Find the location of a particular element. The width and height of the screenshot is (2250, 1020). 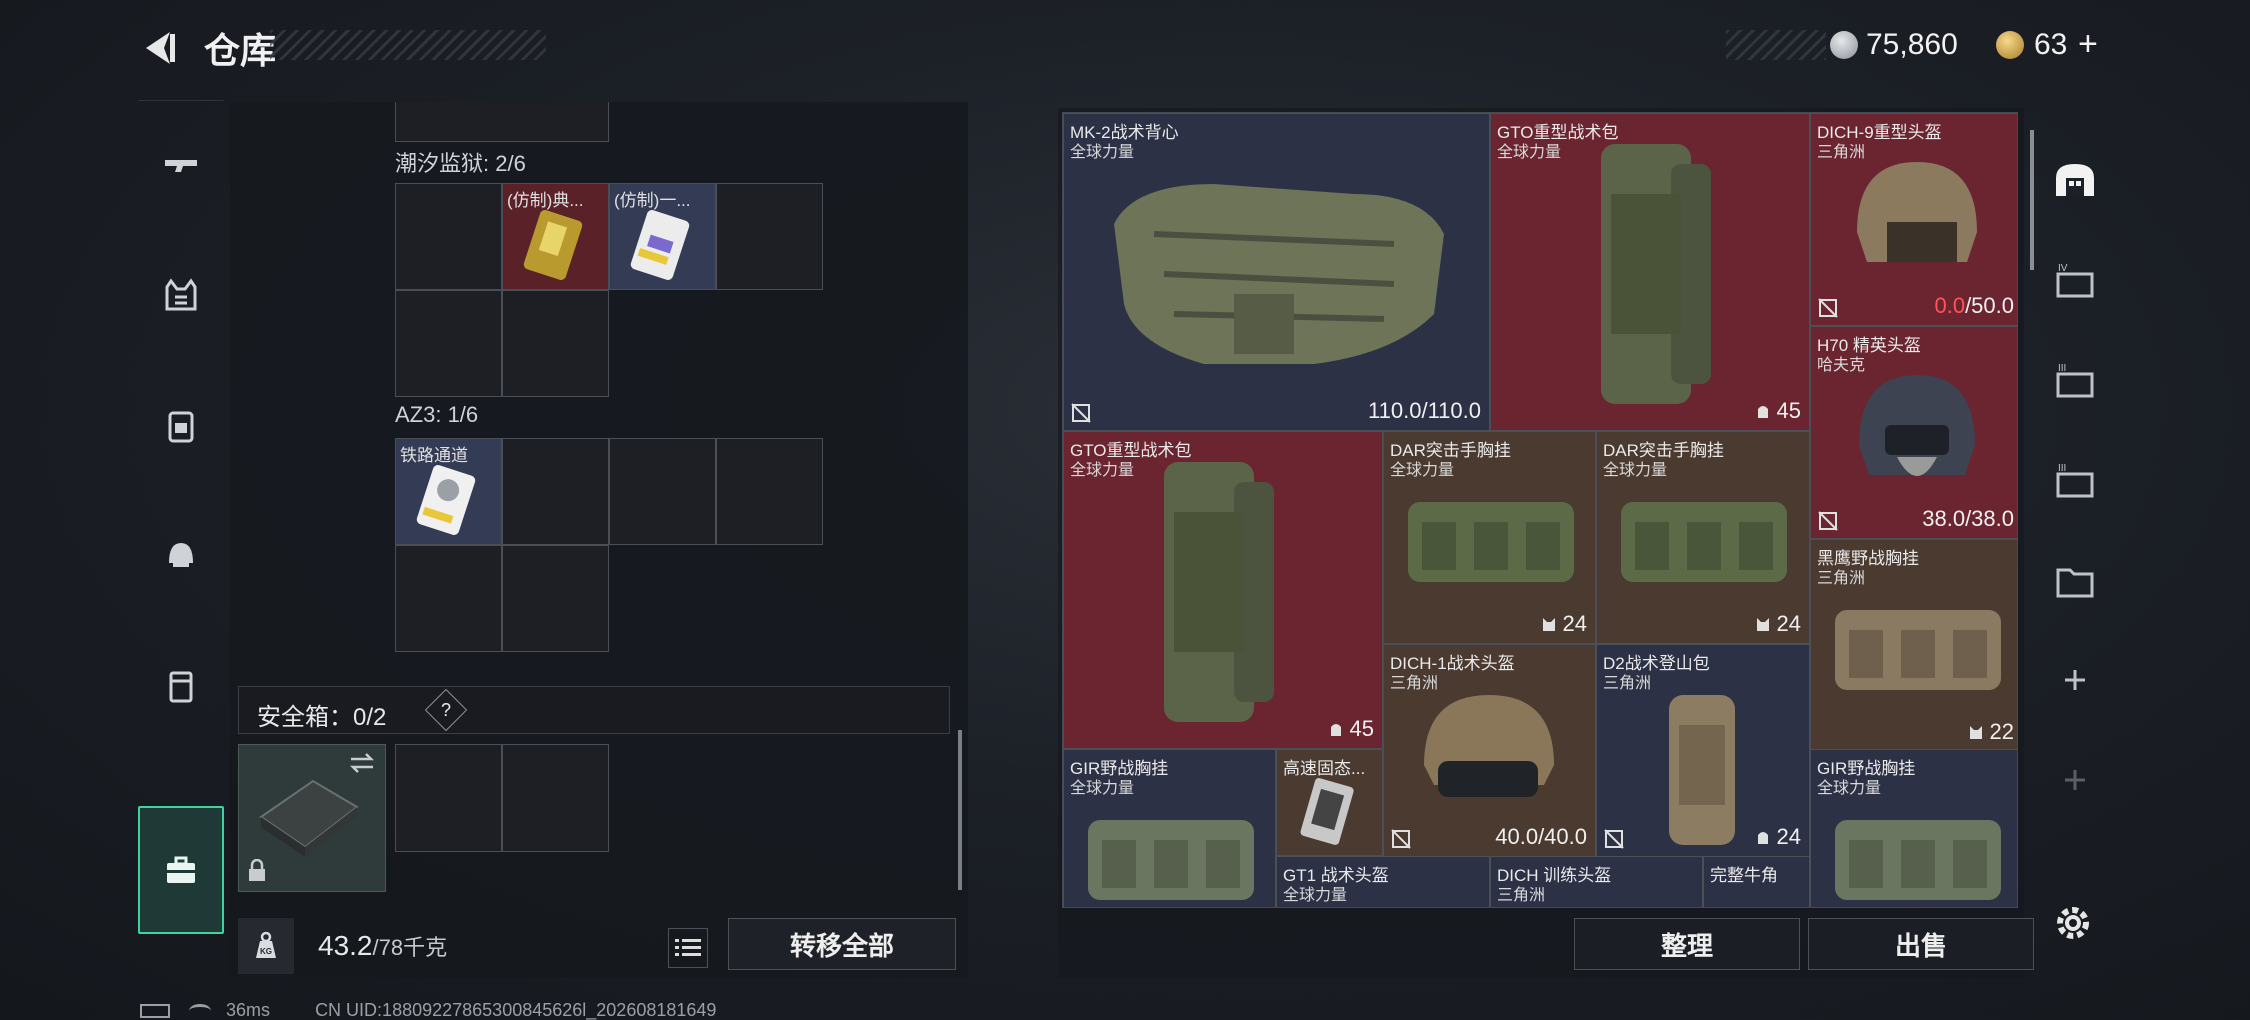

weight-readout: 43.2/78千克 is located at coordinates (383, 945).